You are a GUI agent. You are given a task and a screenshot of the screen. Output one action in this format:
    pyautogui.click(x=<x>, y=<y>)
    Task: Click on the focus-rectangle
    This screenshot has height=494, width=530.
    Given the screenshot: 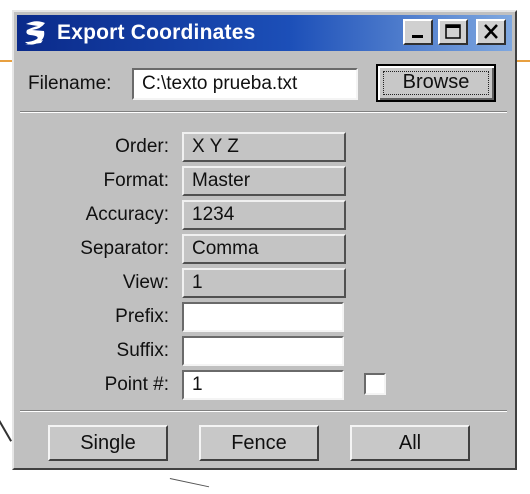 What is the action you would take?
    pyautogui.click(x=436, y=83)
    